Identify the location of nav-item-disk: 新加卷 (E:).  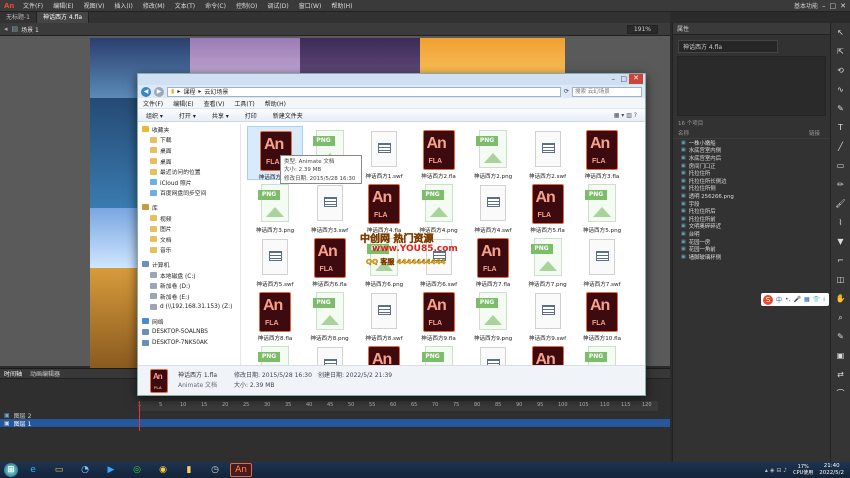
(189, 296).